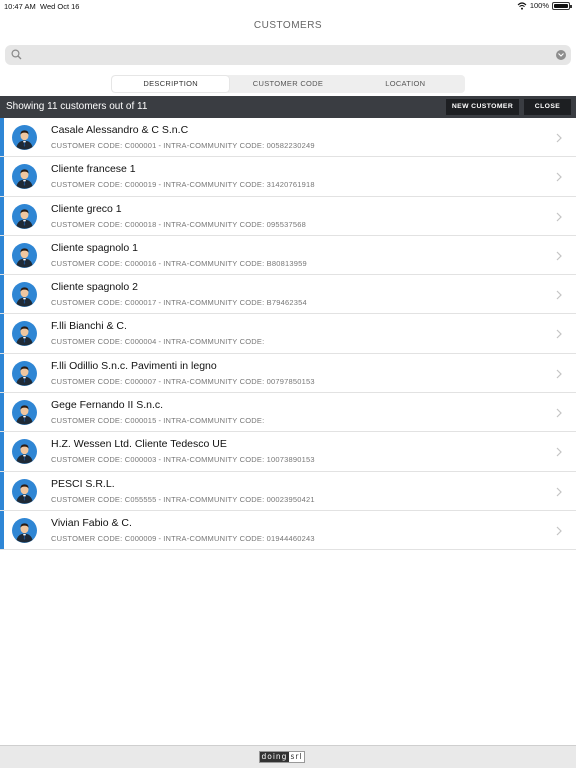 Image resolution: width=576 pixels, height=768 pixels. I want to click on customer-code: CUSTOMER CODE: C000001, so click(104, 145).